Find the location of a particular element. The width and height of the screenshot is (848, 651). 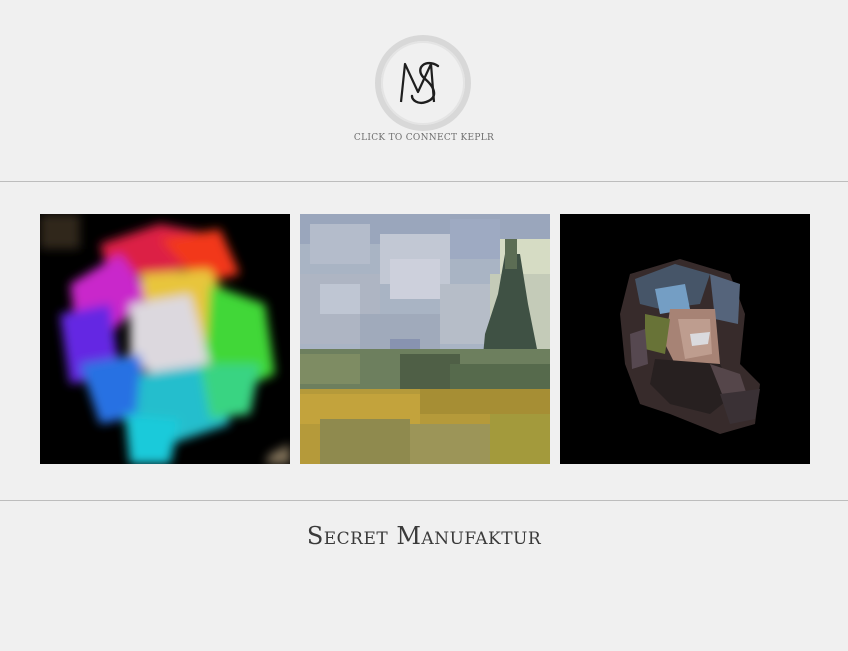

brand-title: Secret Manufaktur is located at coordinates (424, 536).